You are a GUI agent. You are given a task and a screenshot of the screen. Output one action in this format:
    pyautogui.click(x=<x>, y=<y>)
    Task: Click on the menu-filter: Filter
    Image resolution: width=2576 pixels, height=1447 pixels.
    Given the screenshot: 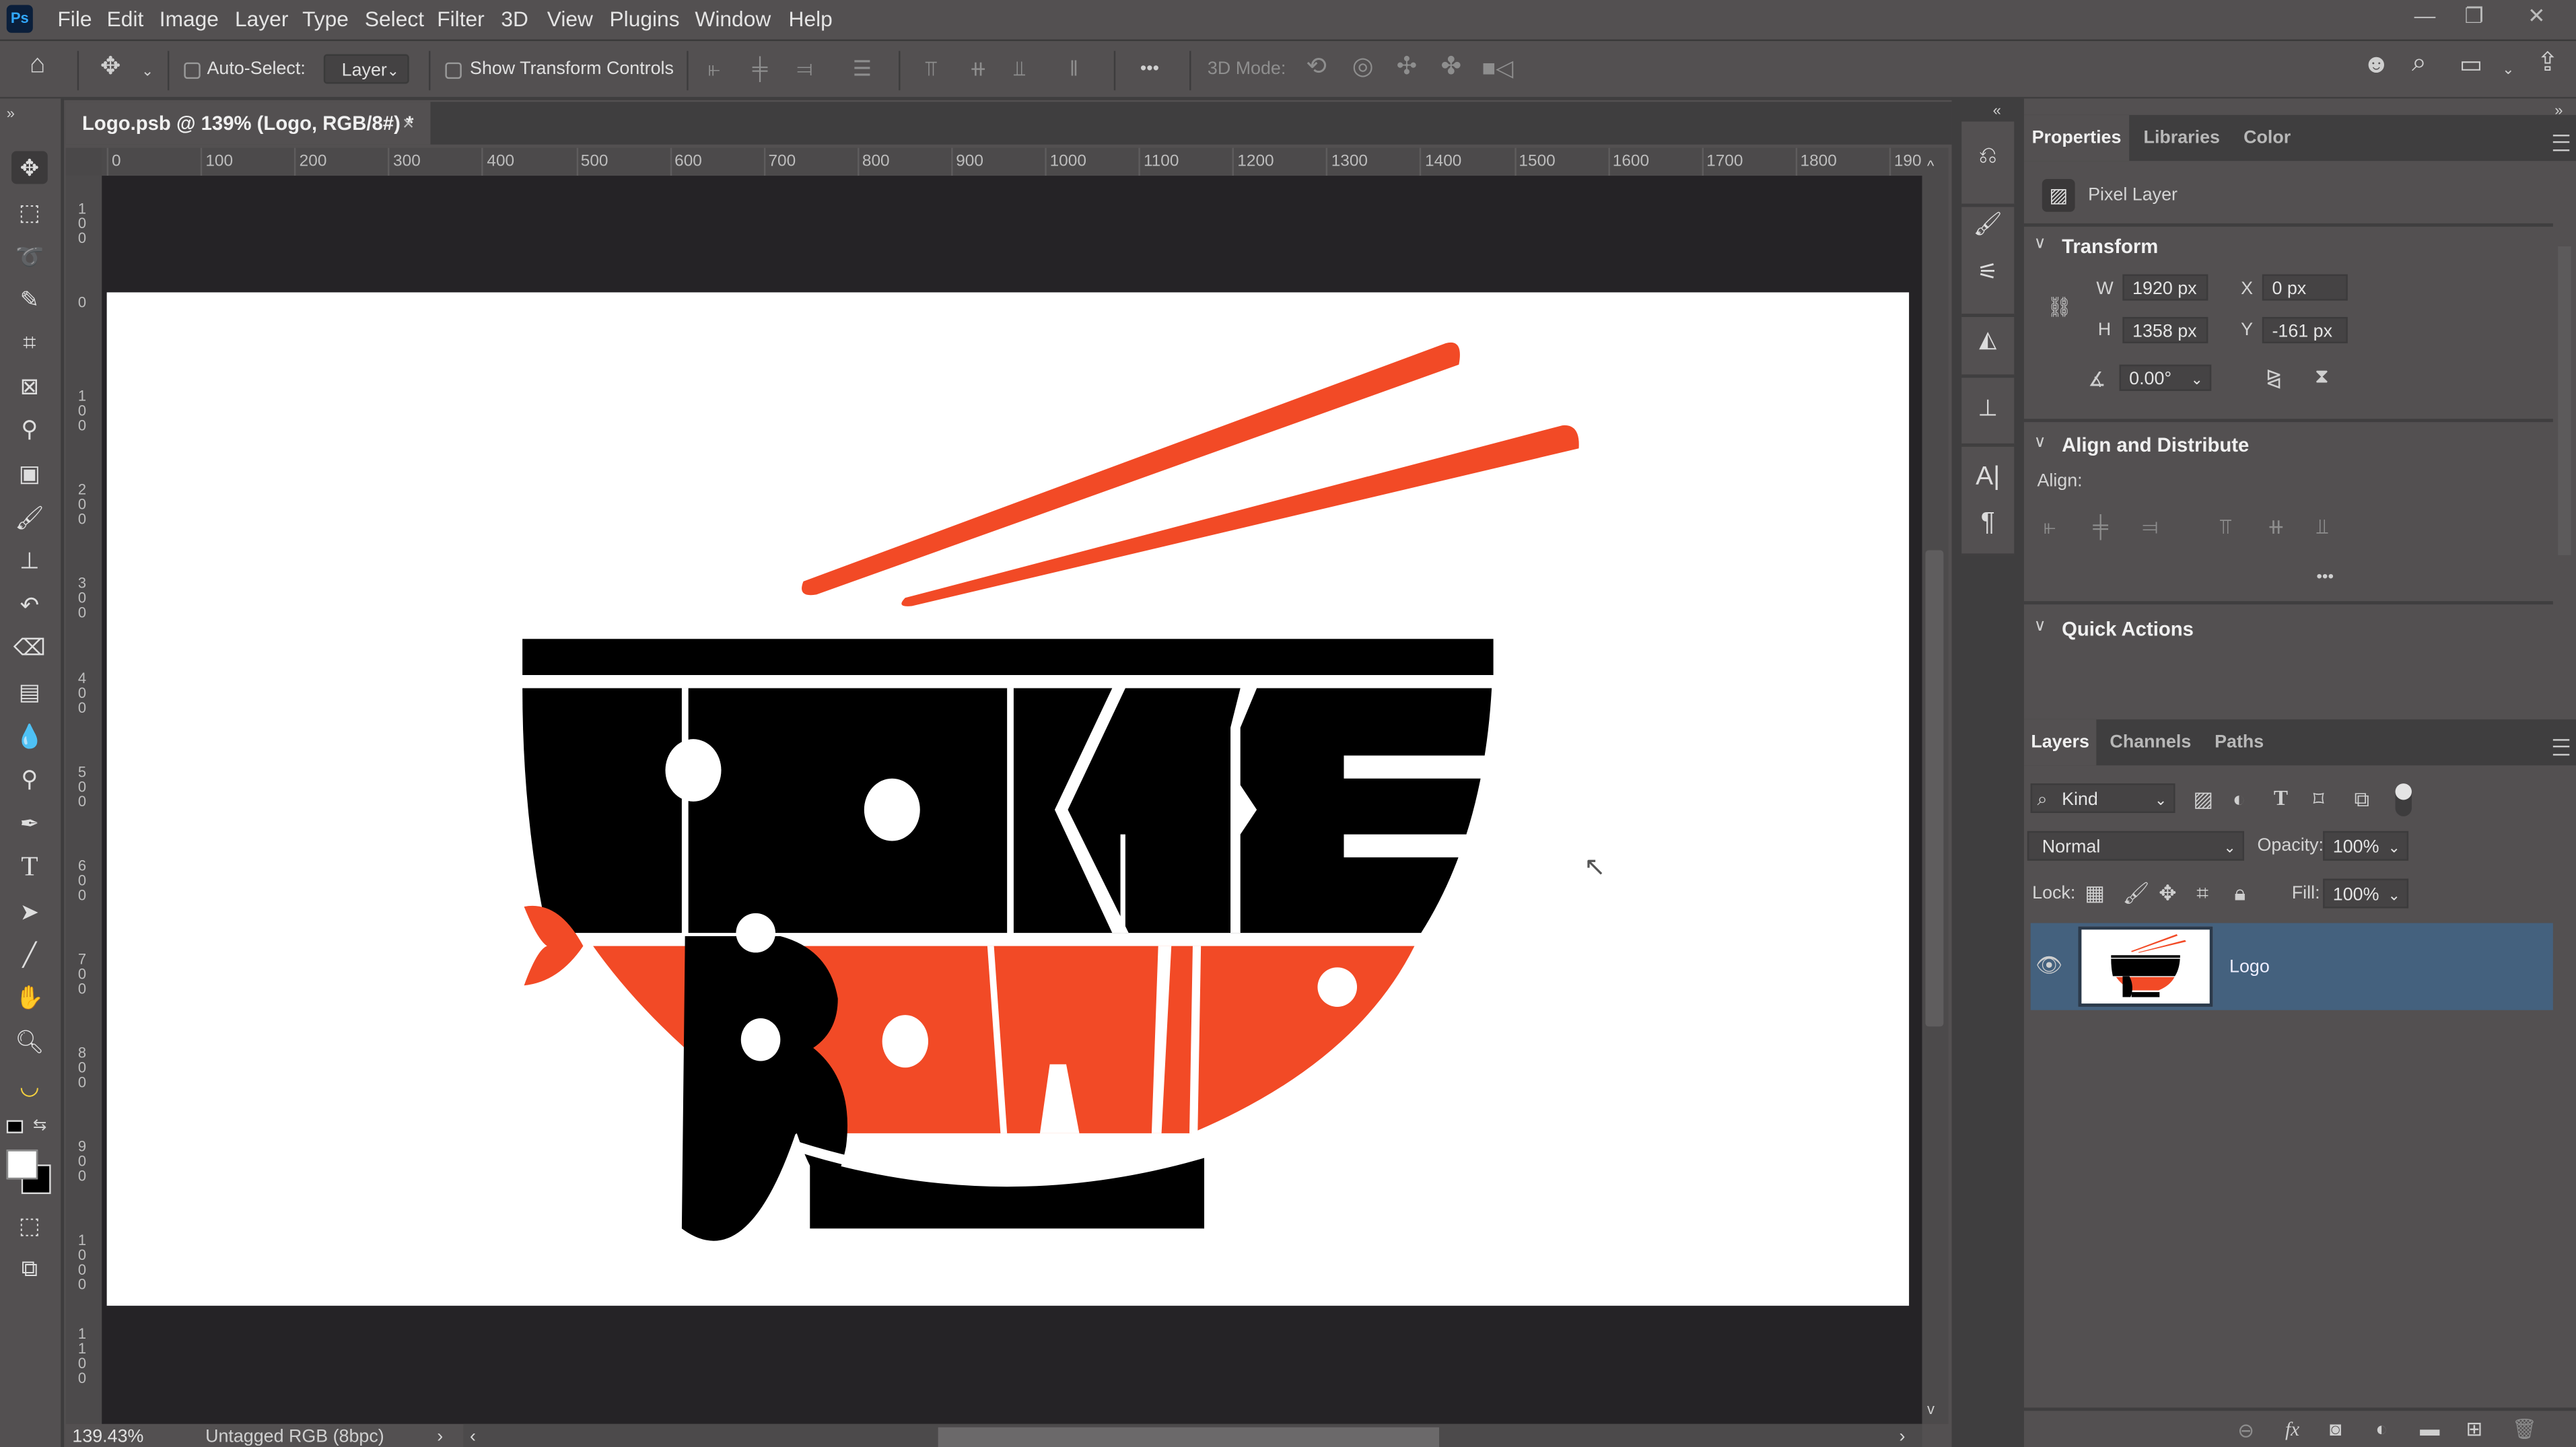 What is the action you would take?
    pyautogui.click(x=461, y=20)
    